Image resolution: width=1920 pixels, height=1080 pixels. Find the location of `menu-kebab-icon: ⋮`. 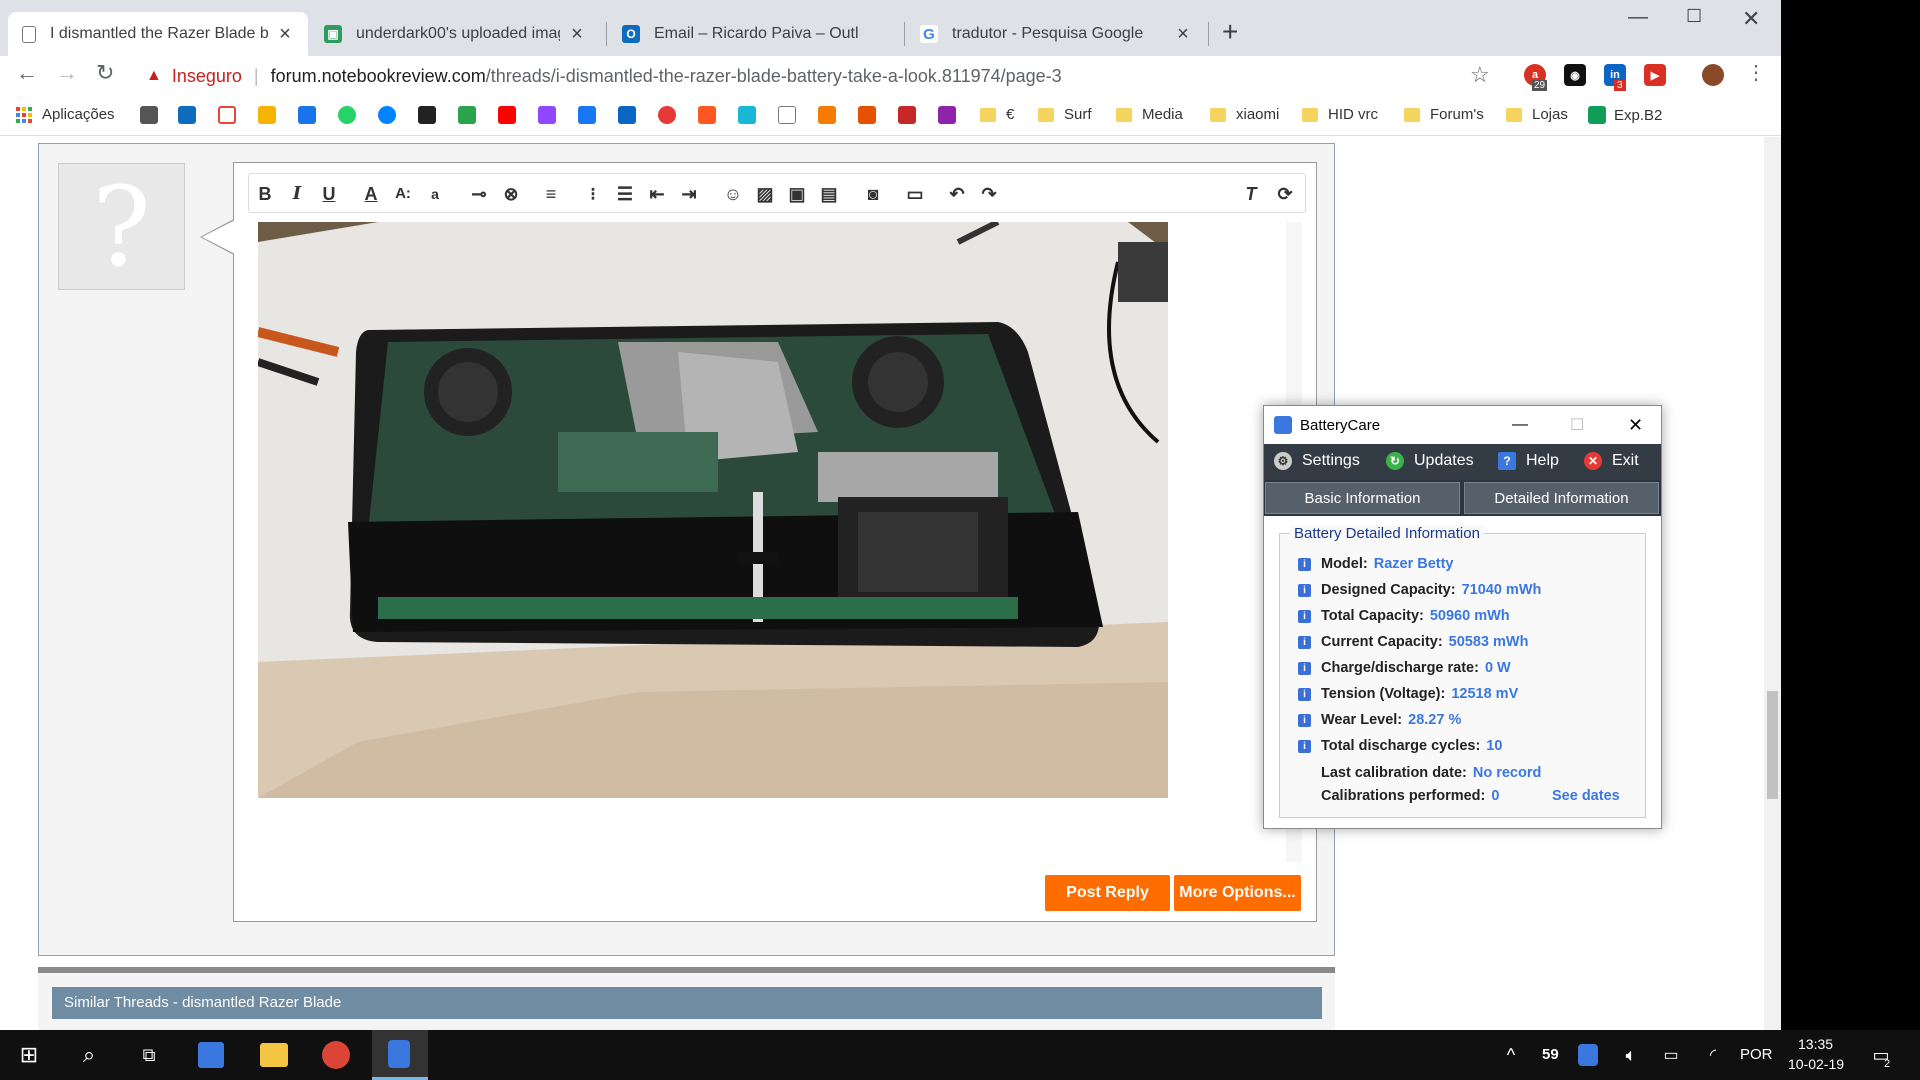

menu-kebab-icon: ⋮ is located at coordinates (1756, 72).